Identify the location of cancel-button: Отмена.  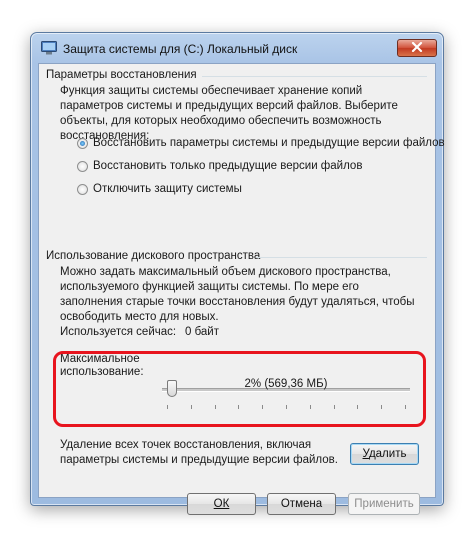
(301, 504).